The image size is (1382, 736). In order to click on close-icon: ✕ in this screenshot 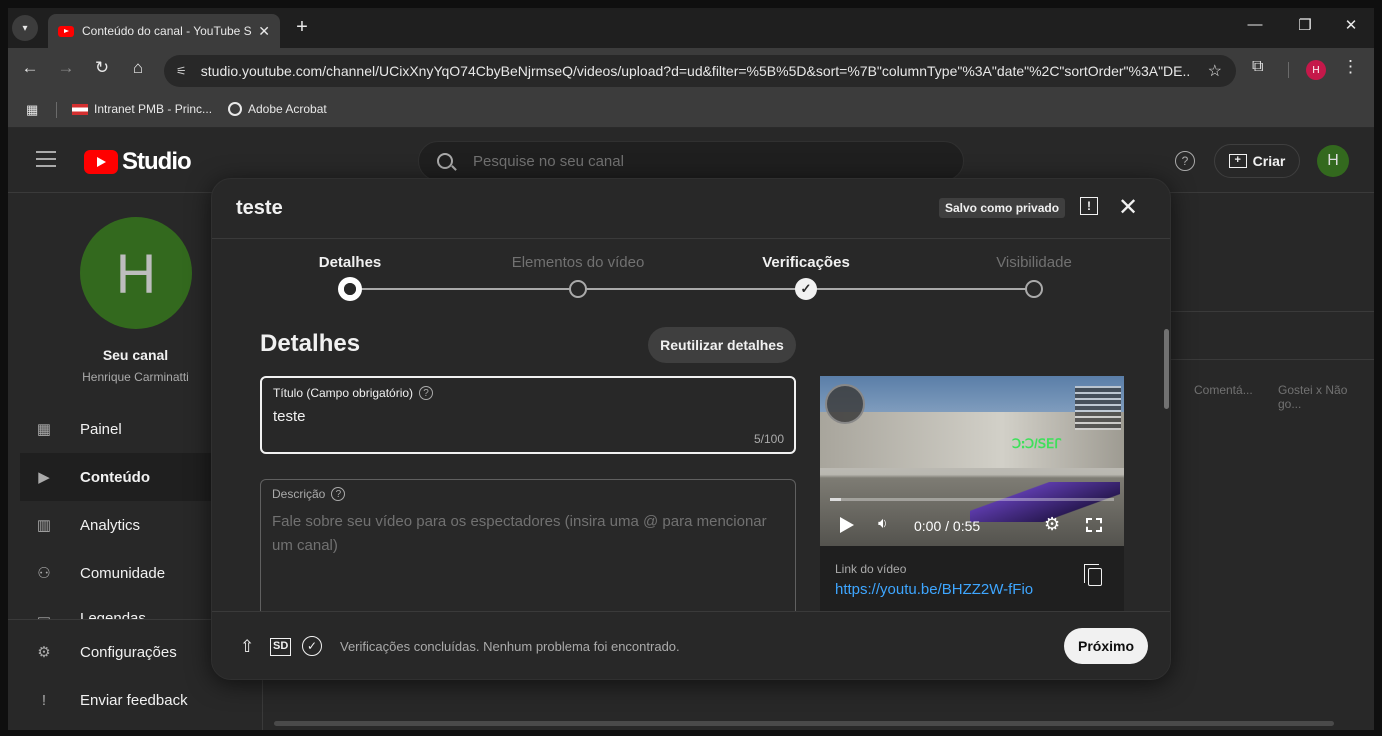, I will do `click(1128, 207)`.